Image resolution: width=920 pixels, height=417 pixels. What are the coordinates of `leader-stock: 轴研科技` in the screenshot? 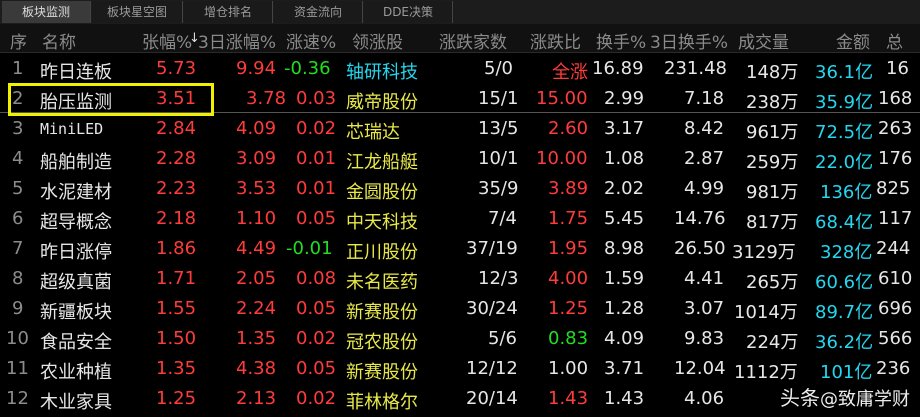 It's located at (382, 72).